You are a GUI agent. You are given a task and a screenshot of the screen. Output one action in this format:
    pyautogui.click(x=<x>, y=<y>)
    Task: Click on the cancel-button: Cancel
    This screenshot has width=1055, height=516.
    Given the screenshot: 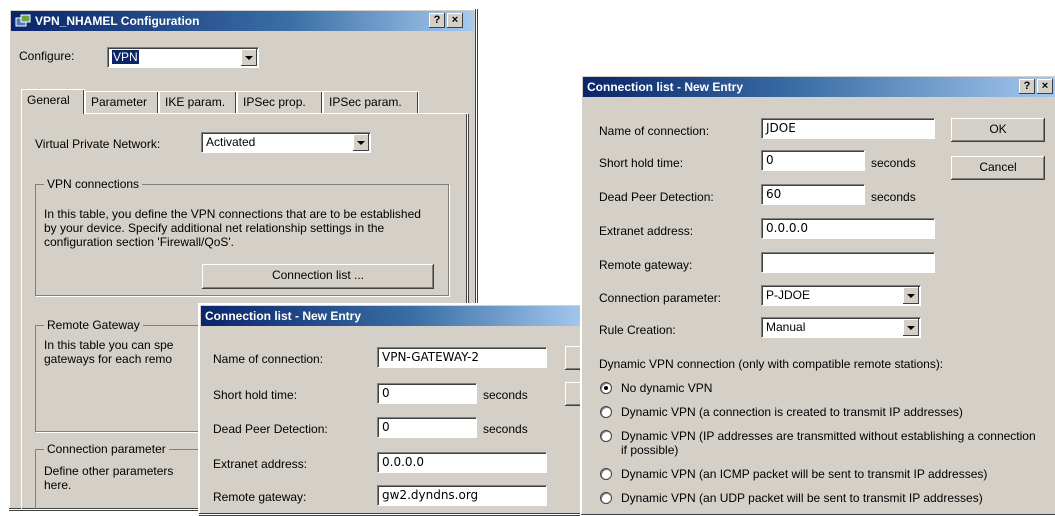 What is the action you would take?
    pyautogui.click(x=998, y=168)
    